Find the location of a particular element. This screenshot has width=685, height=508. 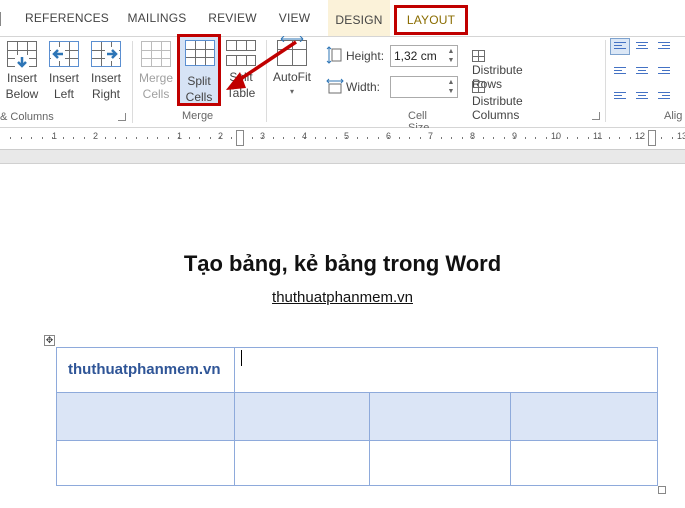

autofit-icon is located at coordinates (292, 51).